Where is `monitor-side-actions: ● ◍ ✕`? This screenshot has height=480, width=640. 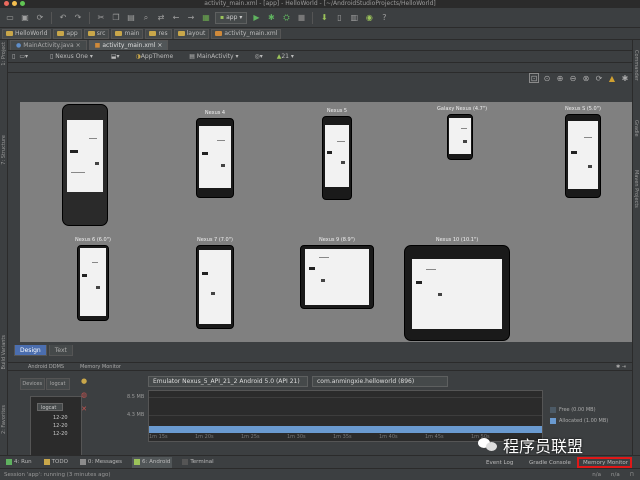 monitor-side-actions: ● ◍ ✕ is located at coordinates (85, 398).